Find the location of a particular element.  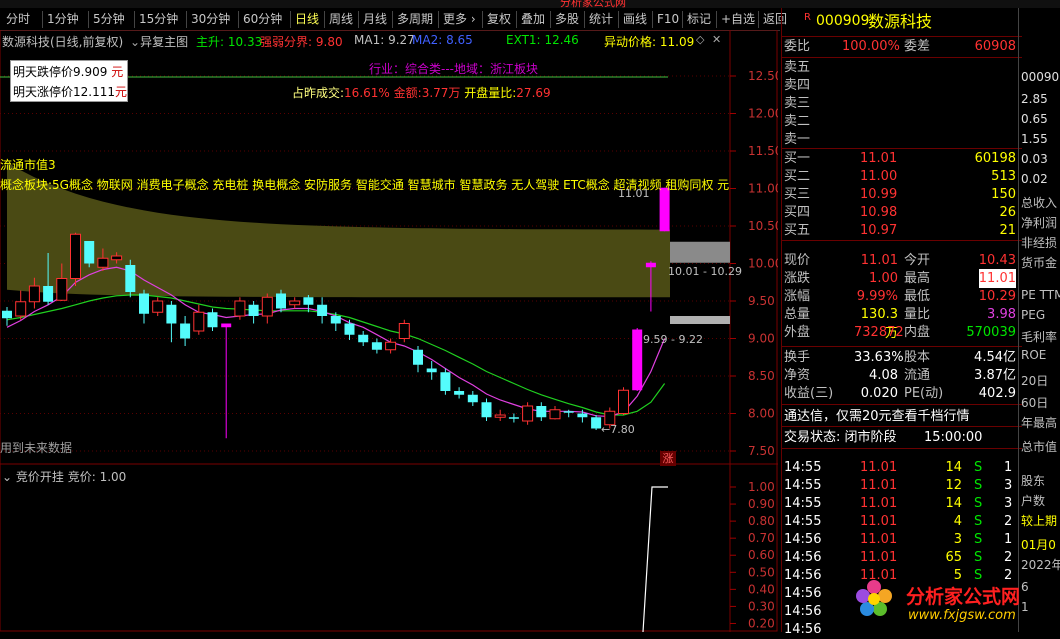

y-label-4: 10.50 is located at coordinates (763, 226).